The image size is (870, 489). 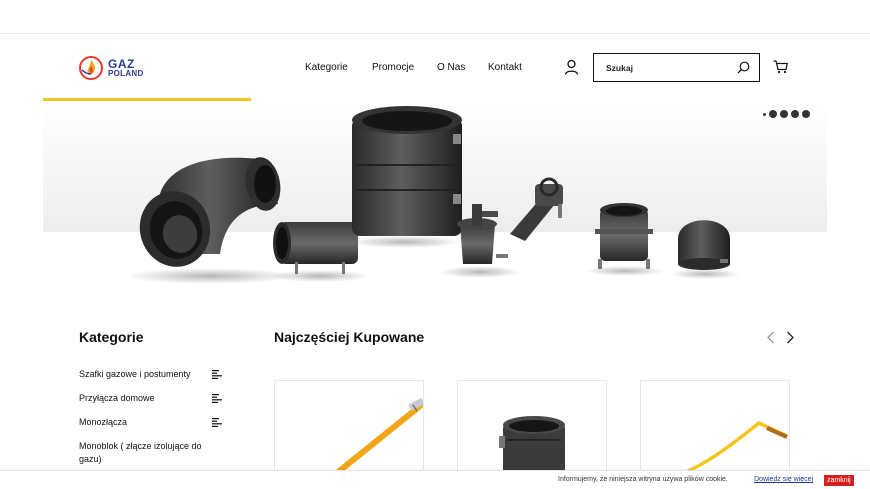 What do you see at coordinates (126, 73) in the screenshot?
I see `logo-text-poland: POLAND` at bounding box center [126, 73].